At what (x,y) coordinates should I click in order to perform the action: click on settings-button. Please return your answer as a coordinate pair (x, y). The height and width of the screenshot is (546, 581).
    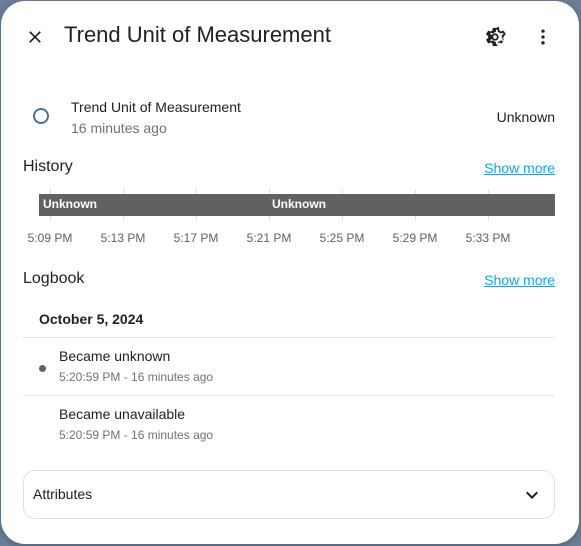
    Looking at the image, I should click on (495, 37).